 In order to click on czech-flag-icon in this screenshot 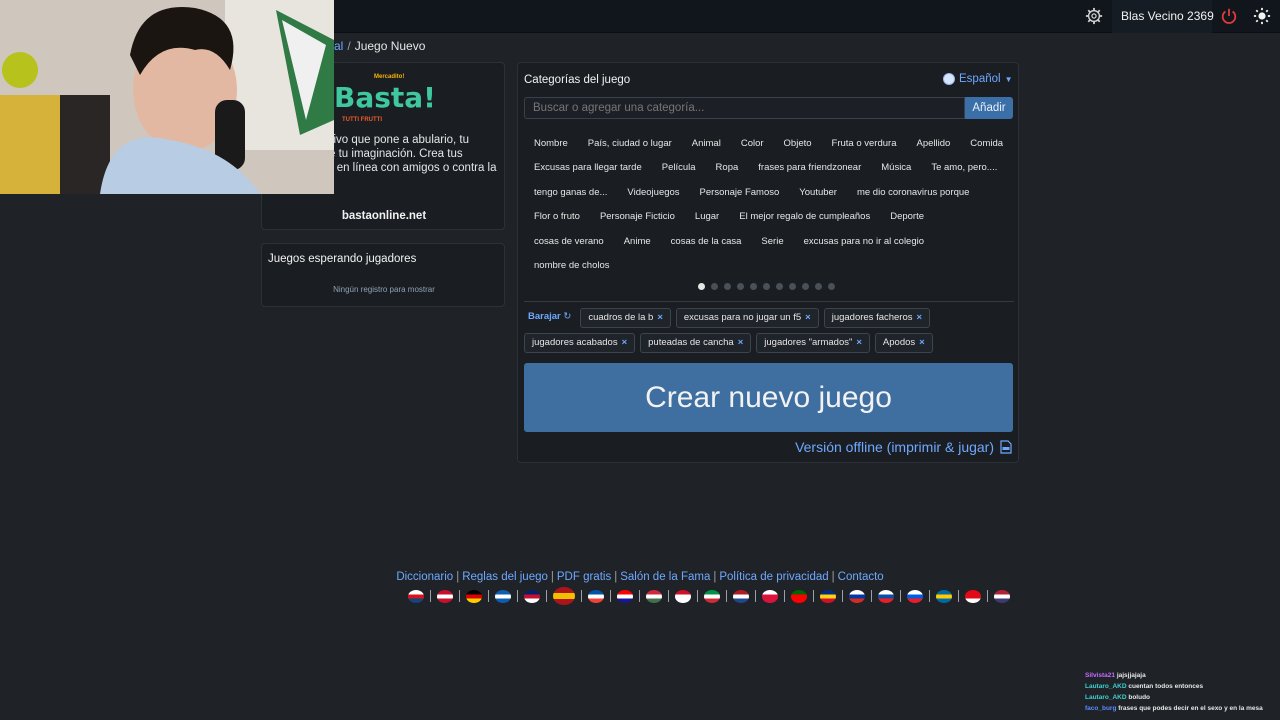, I will do `click(416, 596)`.